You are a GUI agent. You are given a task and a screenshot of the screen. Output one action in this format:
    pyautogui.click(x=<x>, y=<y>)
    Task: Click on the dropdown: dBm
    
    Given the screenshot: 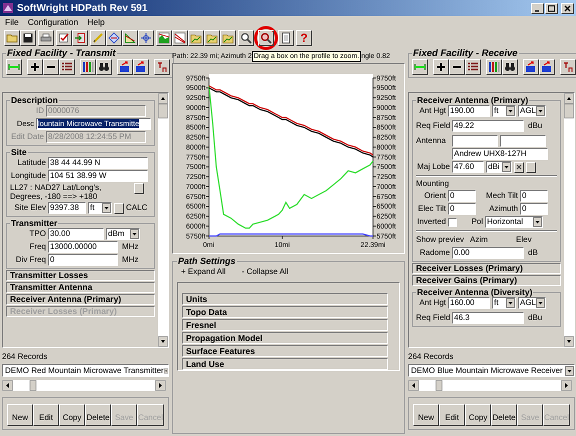 What is the action you would take?
    pyautogui.click(x=123, y=234)
    